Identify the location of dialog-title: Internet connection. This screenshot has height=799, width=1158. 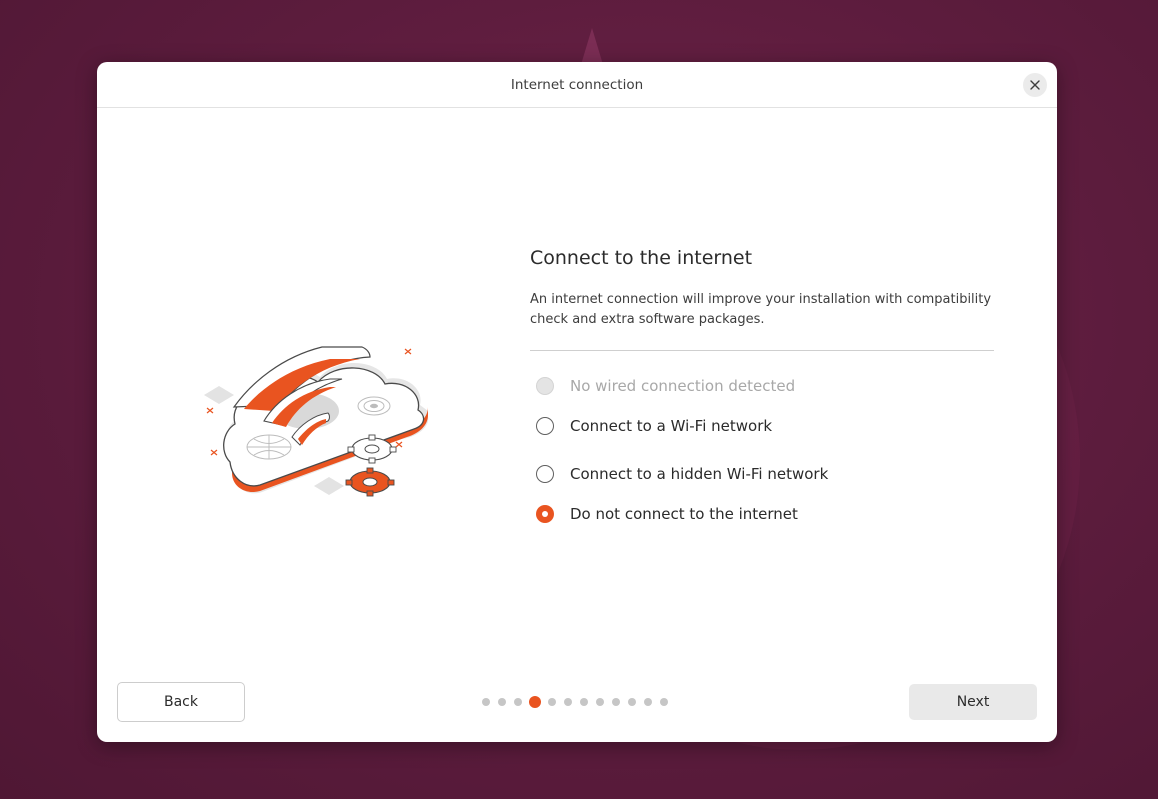
(577, 84).